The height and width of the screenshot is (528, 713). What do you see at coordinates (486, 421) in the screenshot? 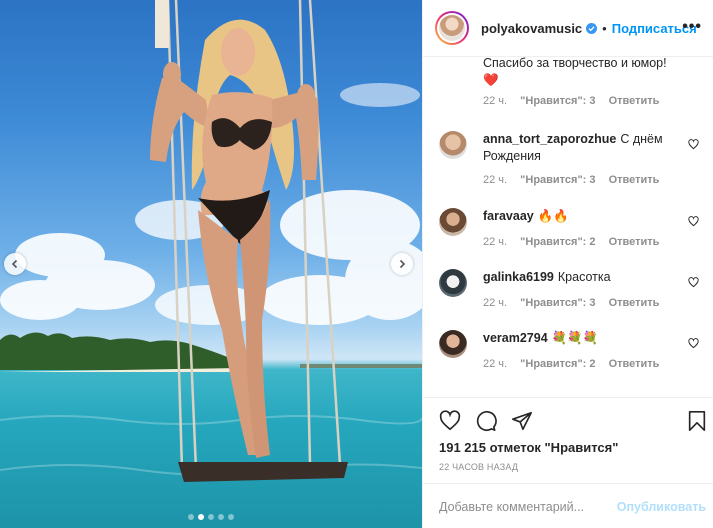
I see `comment-icon` at bounding box center [486, 421].